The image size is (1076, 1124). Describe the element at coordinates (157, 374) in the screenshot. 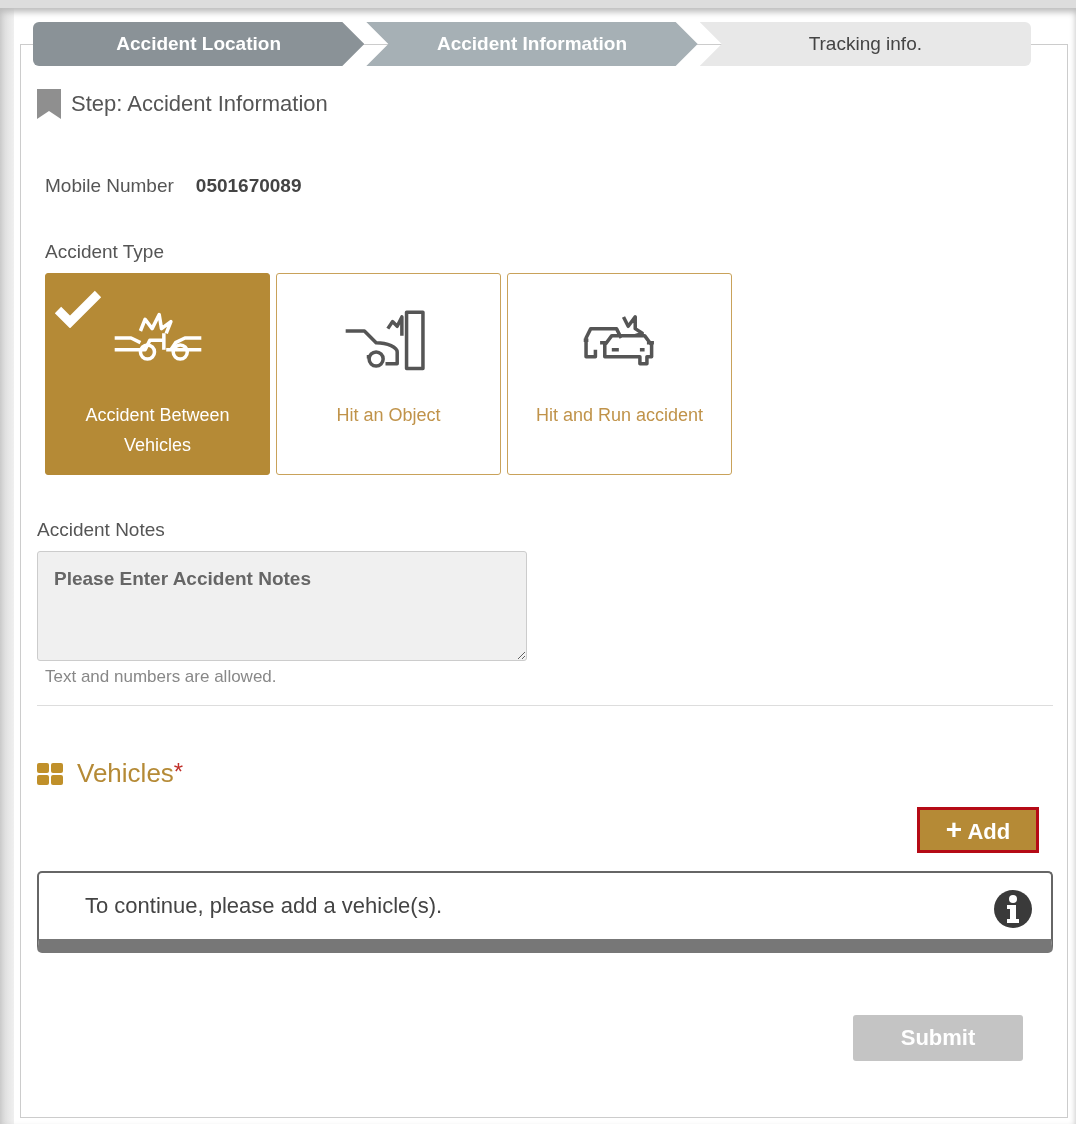

I see `accident-type-card: Accident Between Vehicles` at that location.